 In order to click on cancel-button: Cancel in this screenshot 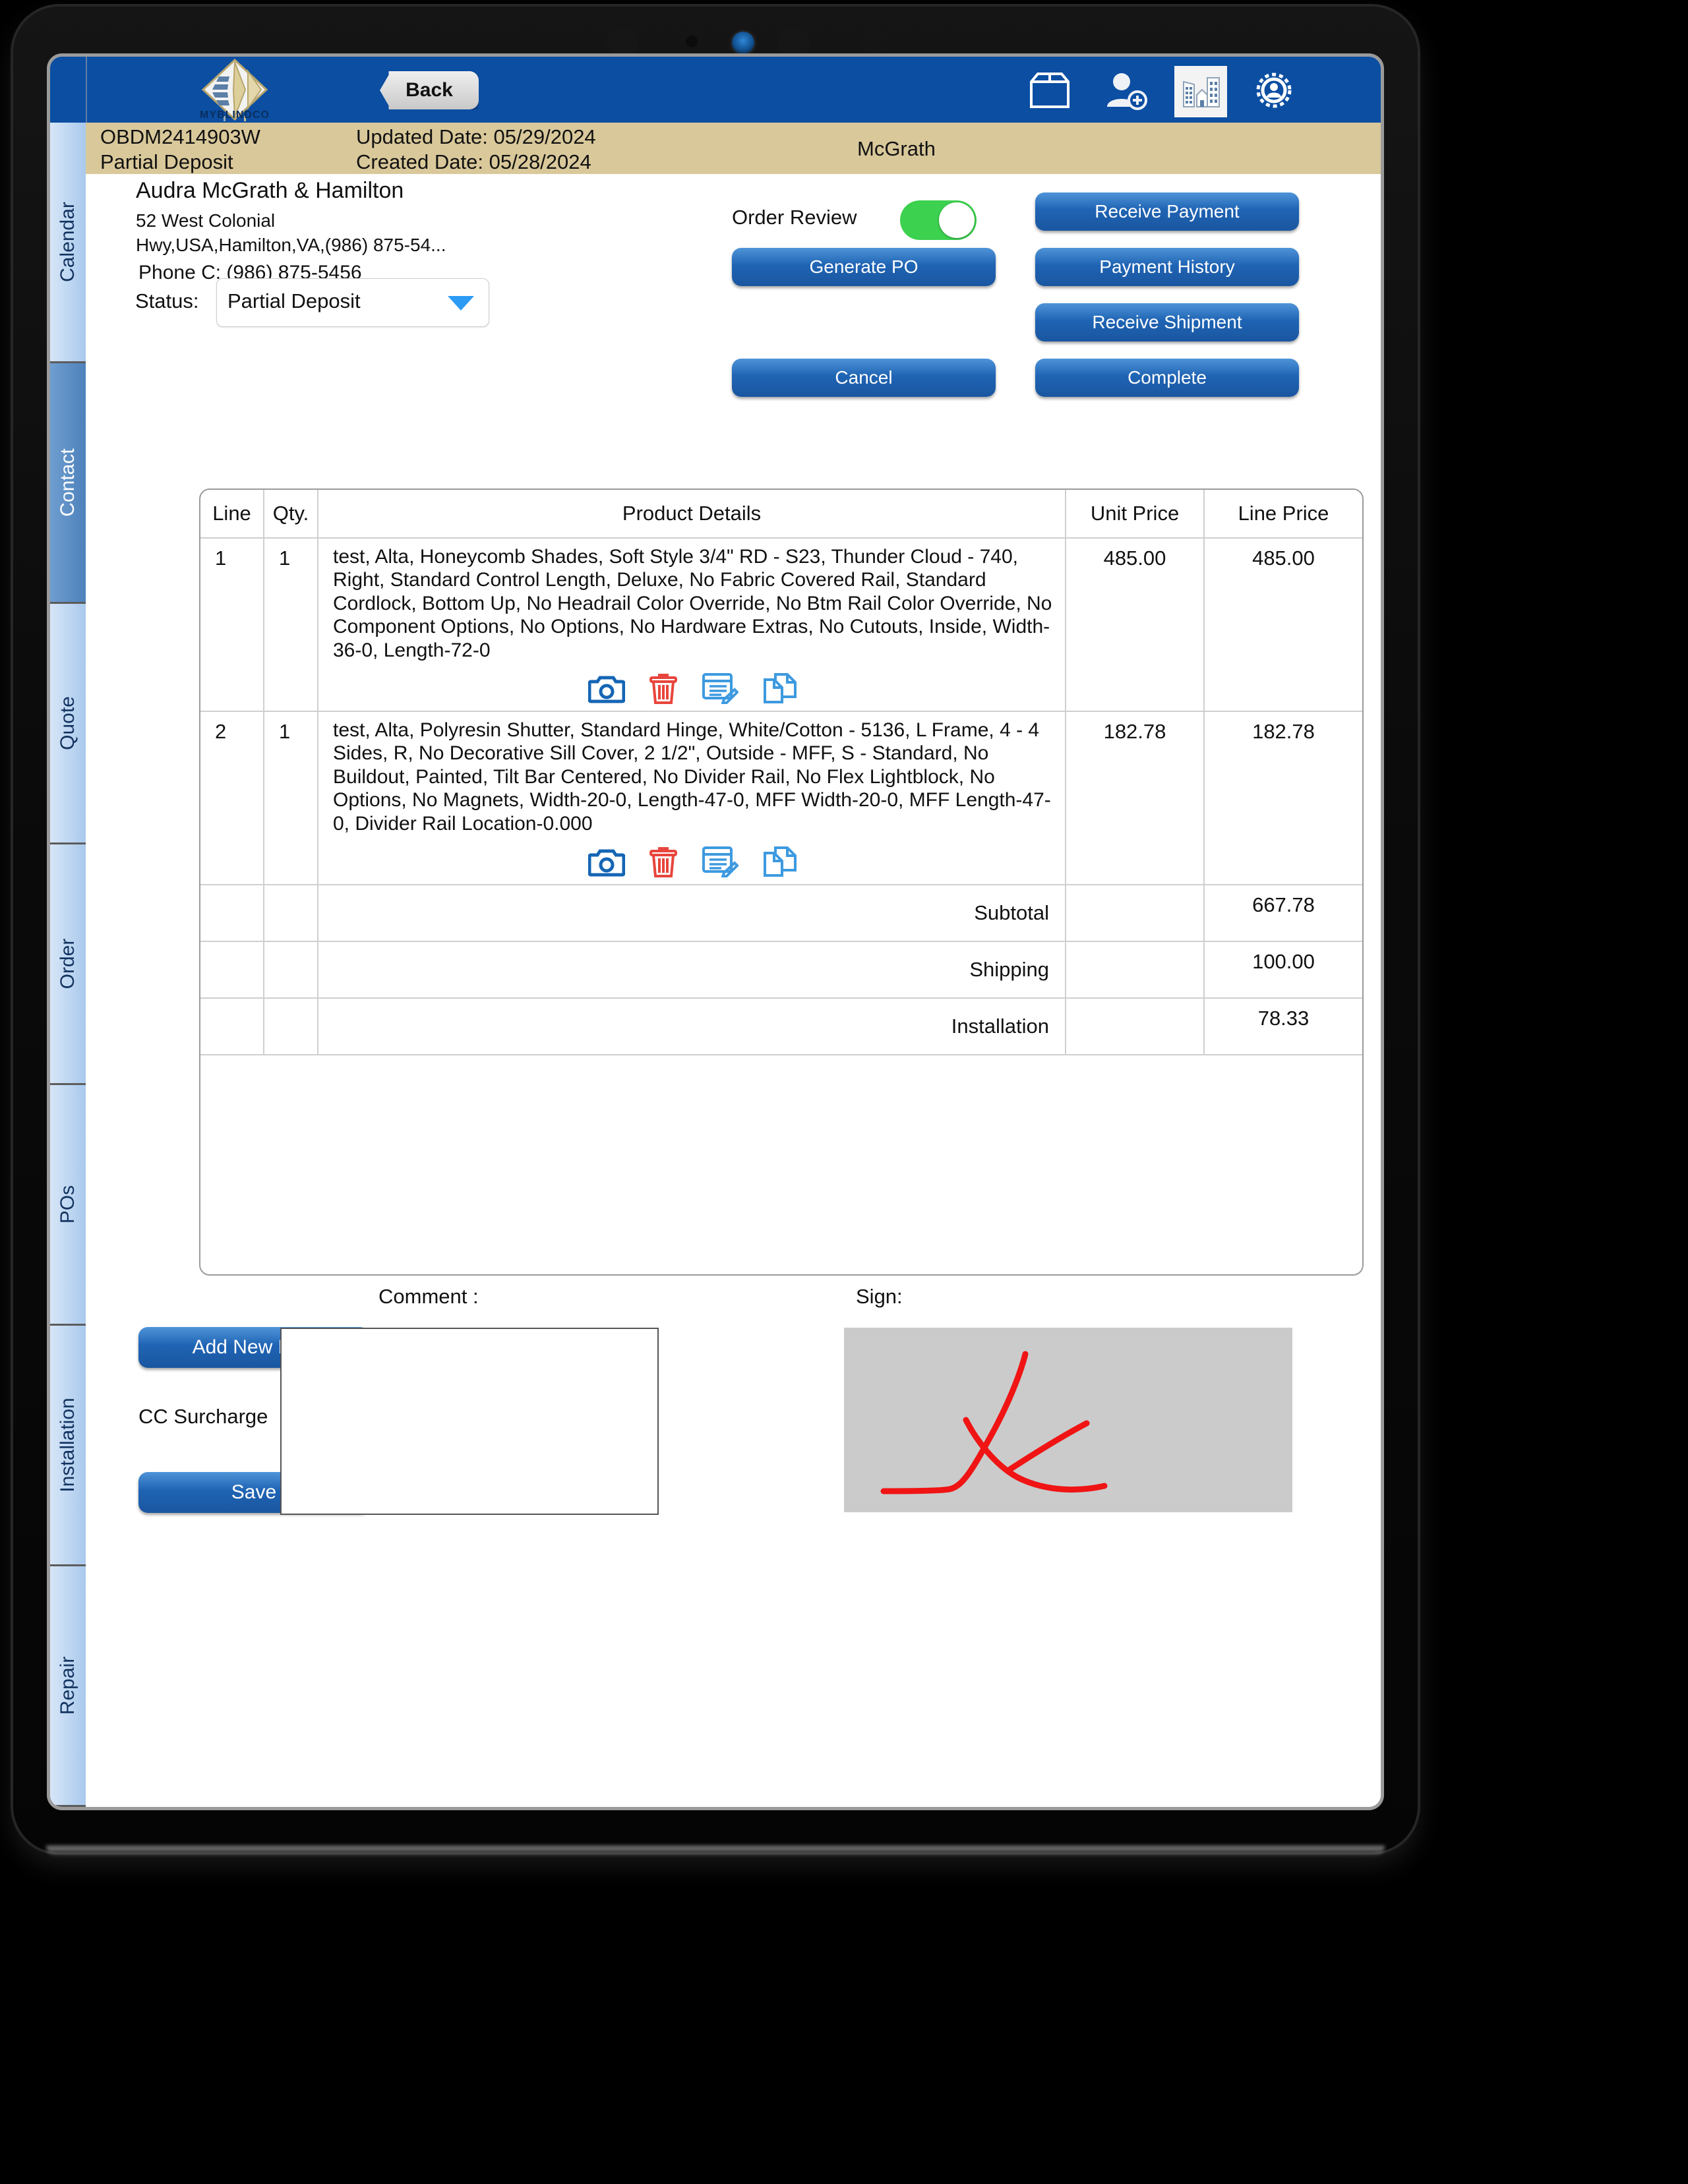, I will do `click(864, 378)`.